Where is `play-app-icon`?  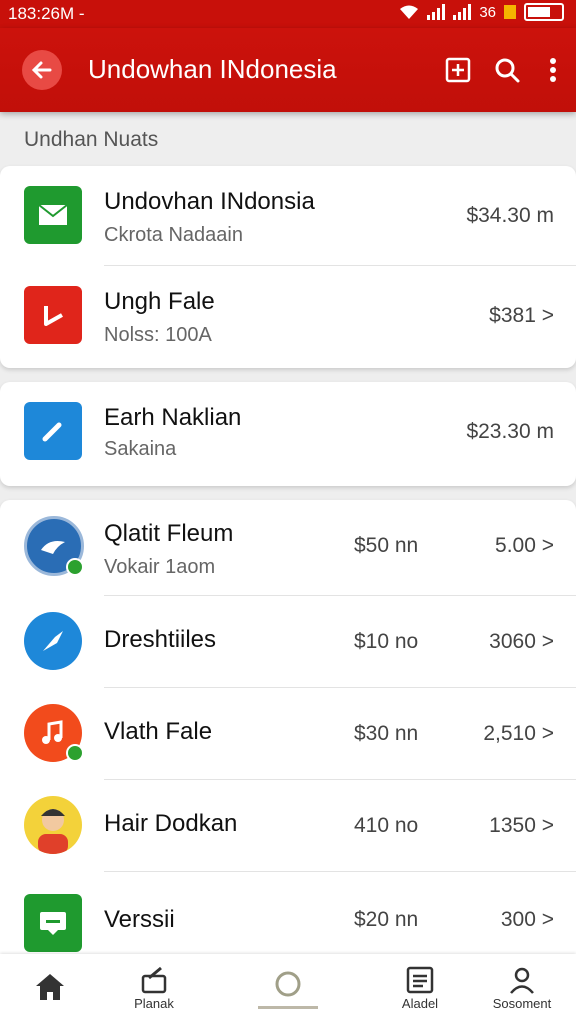
play-app-icon is located at coordinates (53, 315).